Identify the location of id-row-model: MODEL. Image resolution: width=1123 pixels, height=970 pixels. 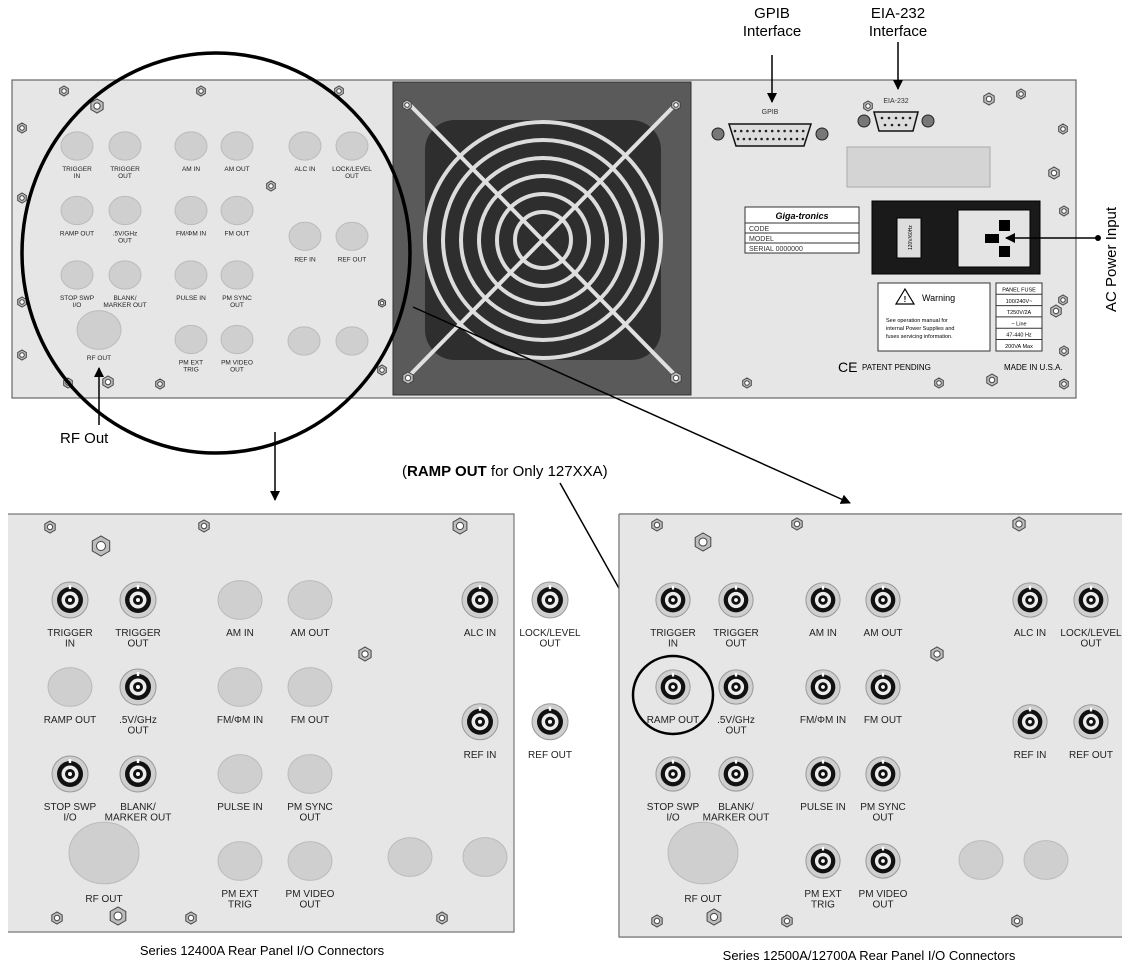
(761, 239).